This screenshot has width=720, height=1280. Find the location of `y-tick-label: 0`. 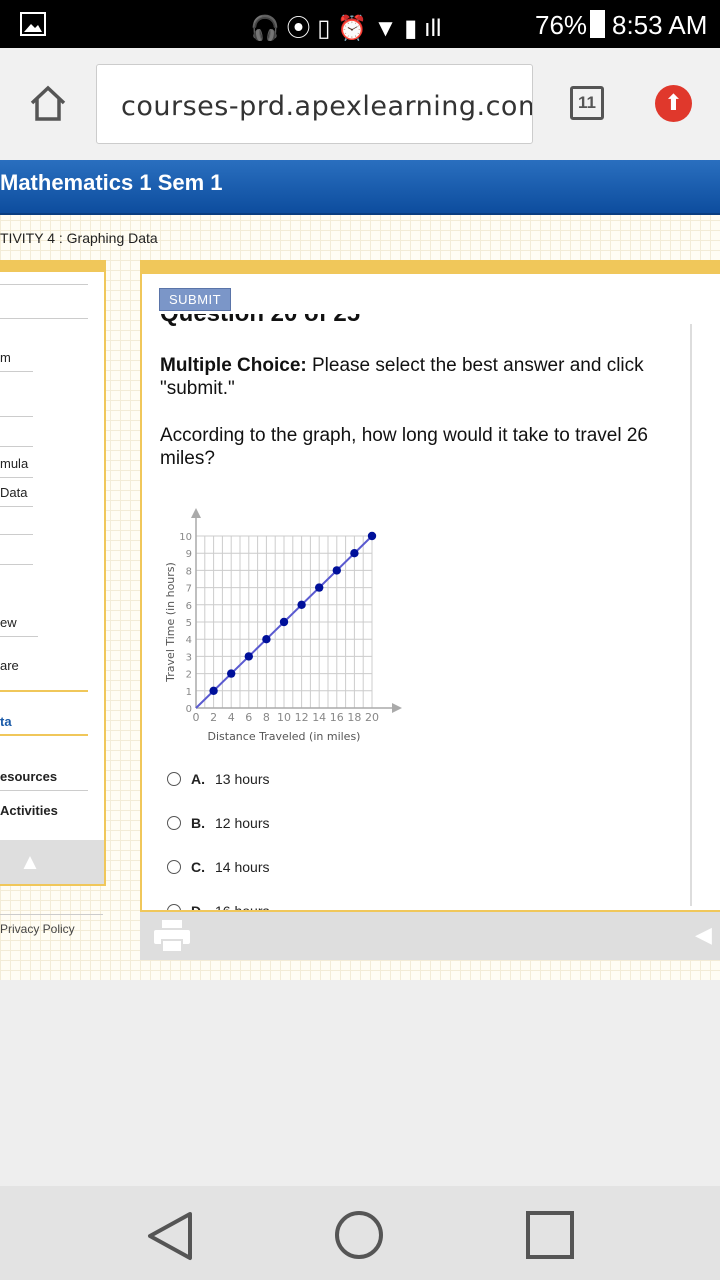

y-tick-label: 0 is located at coordinates (189, 709).